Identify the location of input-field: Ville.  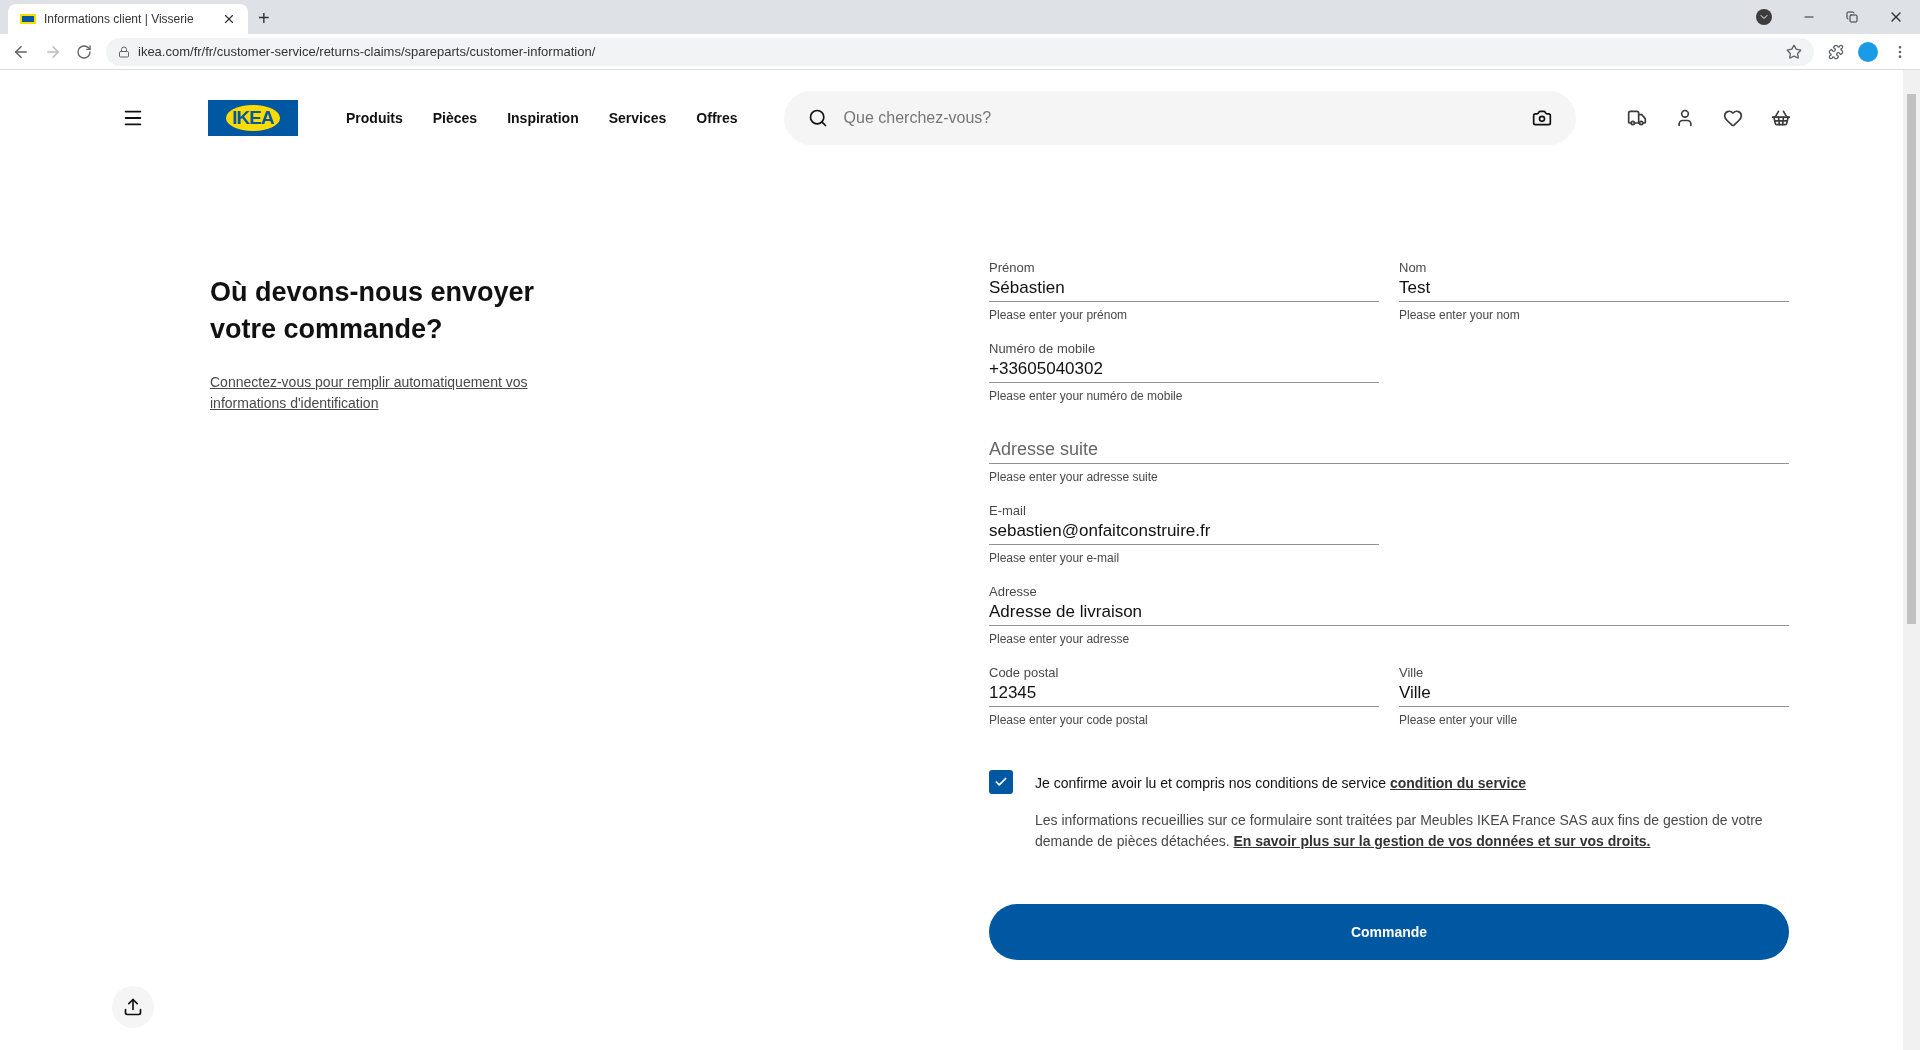
(1594, 693).